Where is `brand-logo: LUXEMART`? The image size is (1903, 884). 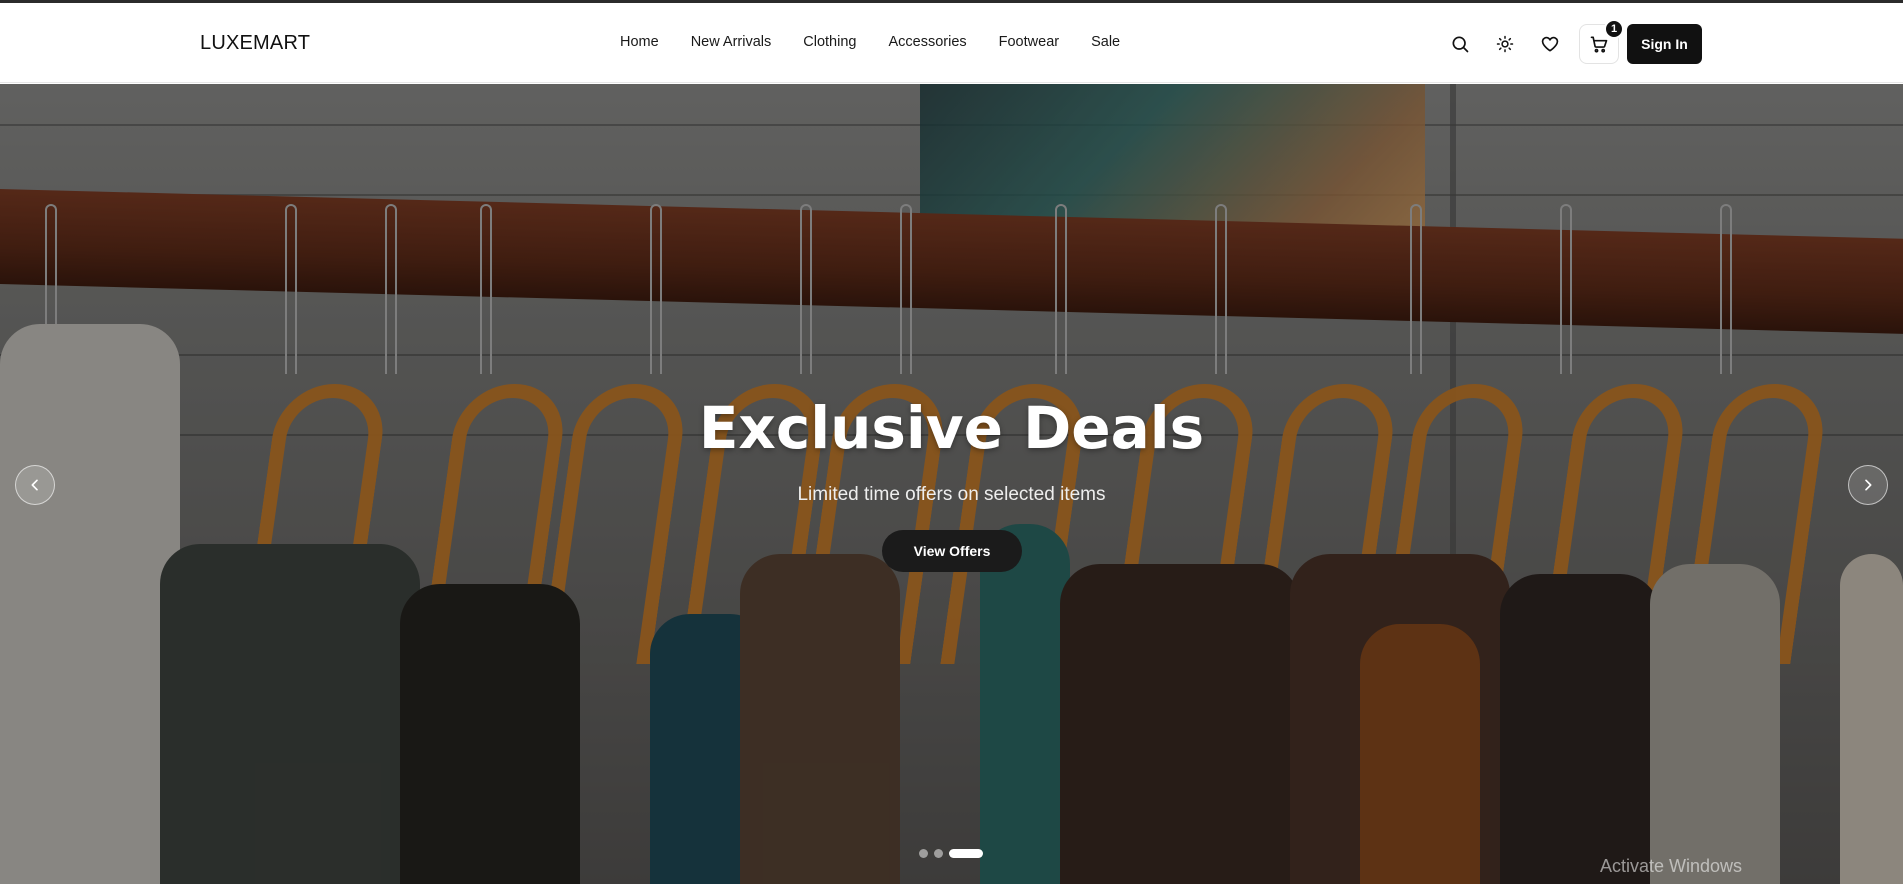
brand-logo: LUXEMART is located at coordinates (255, 43).